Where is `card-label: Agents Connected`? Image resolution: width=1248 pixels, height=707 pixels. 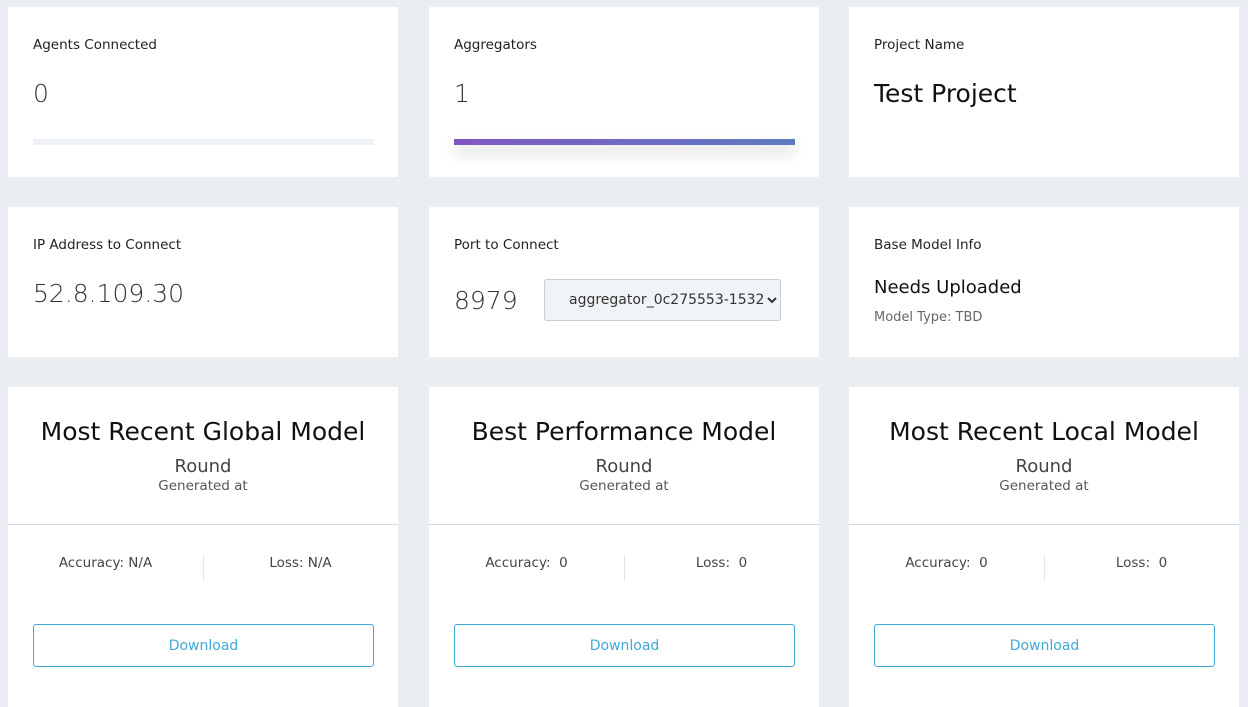 card-label: Agents Connected is located at coordinates (95, 45).